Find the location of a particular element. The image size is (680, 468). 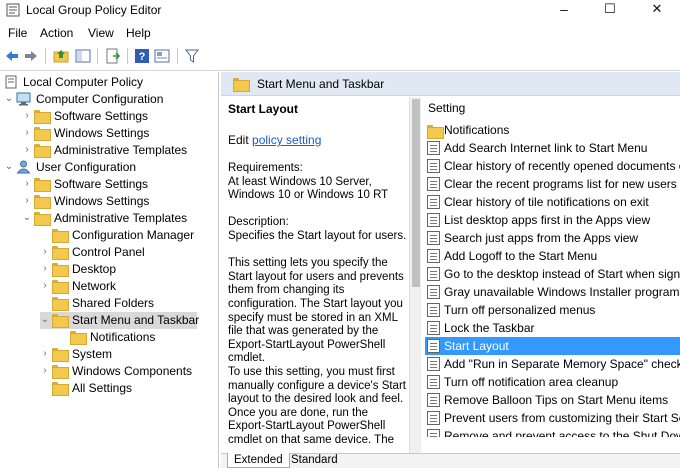

setting-label: Add Logoff to the Start Menu is located at coordinates (521, 256).